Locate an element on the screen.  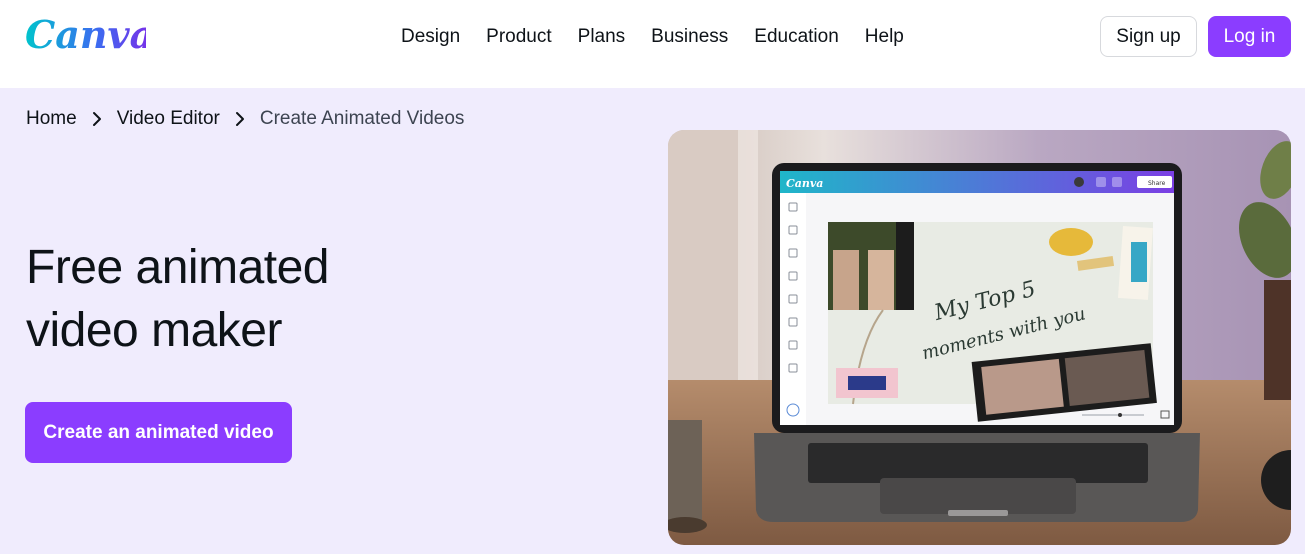
create-animated-video-button: Create an animated video is located at coordinates (158, 432).